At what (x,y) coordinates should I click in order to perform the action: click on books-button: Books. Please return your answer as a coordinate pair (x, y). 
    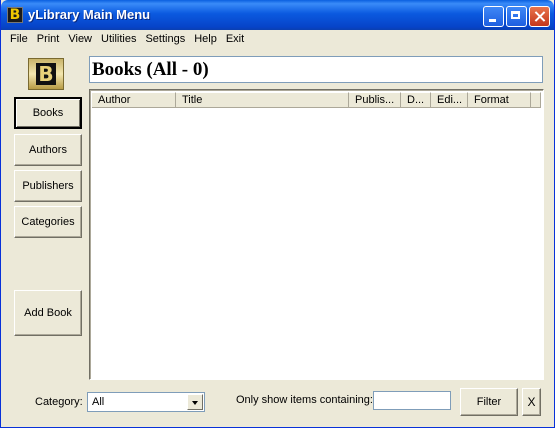
    Looking at the image, I should click on (48, 113).